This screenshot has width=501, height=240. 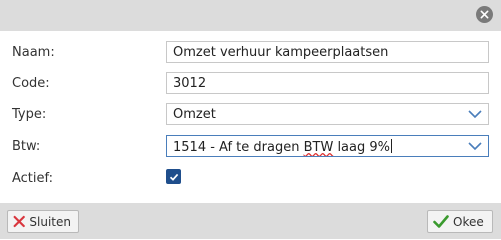 I want to click on active-label: Actief:, so click(x=33, y=178).